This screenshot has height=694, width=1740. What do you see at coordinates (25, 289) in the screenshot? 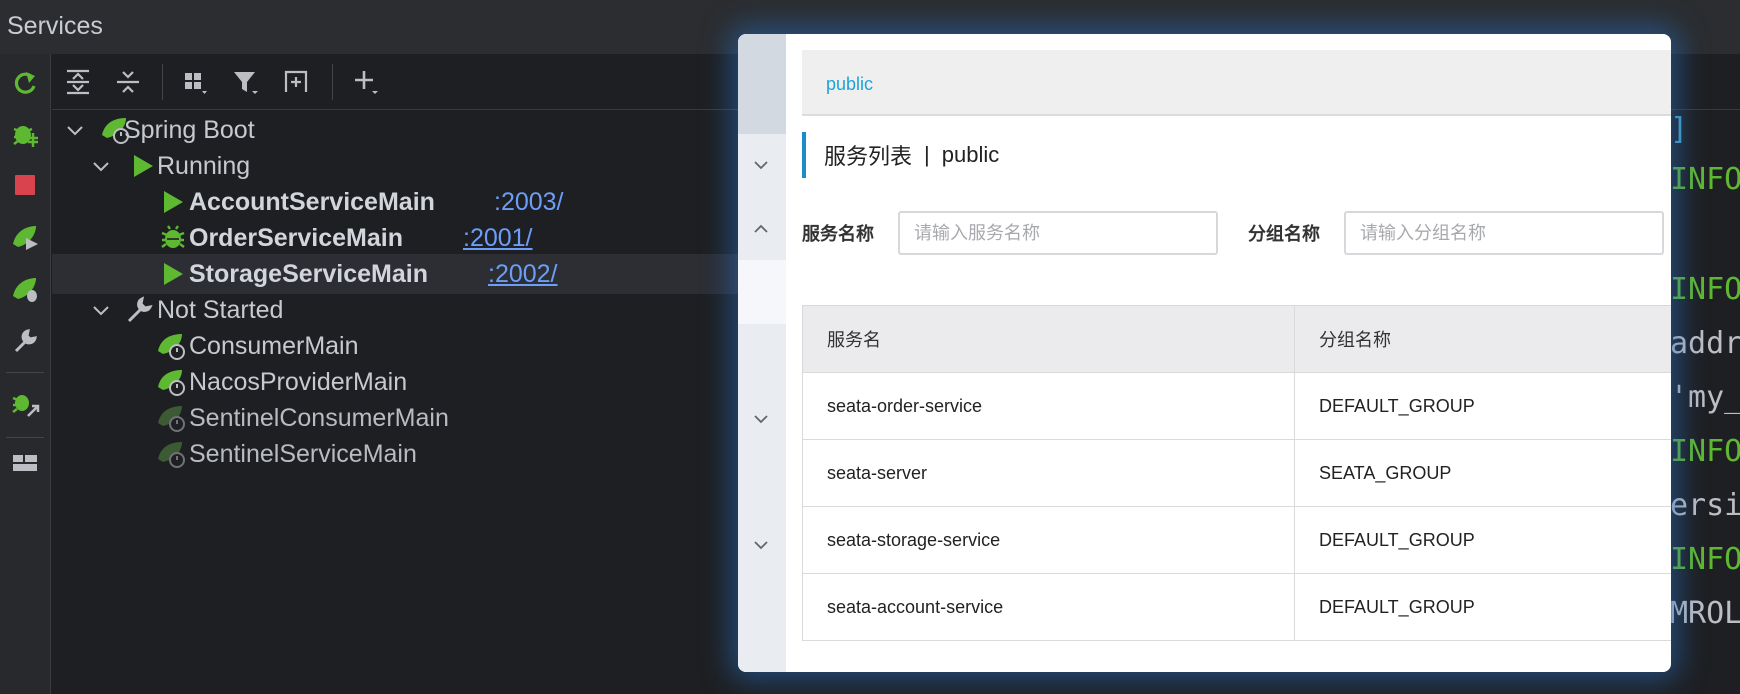
I see `debug-spring-icon` at bounding box center [25, 289].